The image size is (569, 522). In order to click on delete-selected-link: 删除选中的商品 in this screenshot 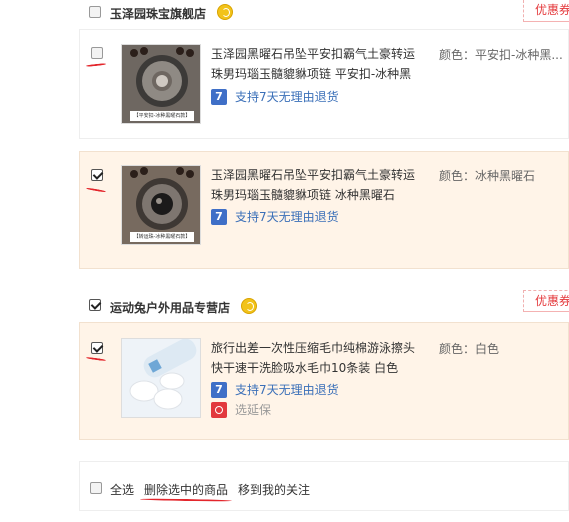, I will do `click(186, 489)`.